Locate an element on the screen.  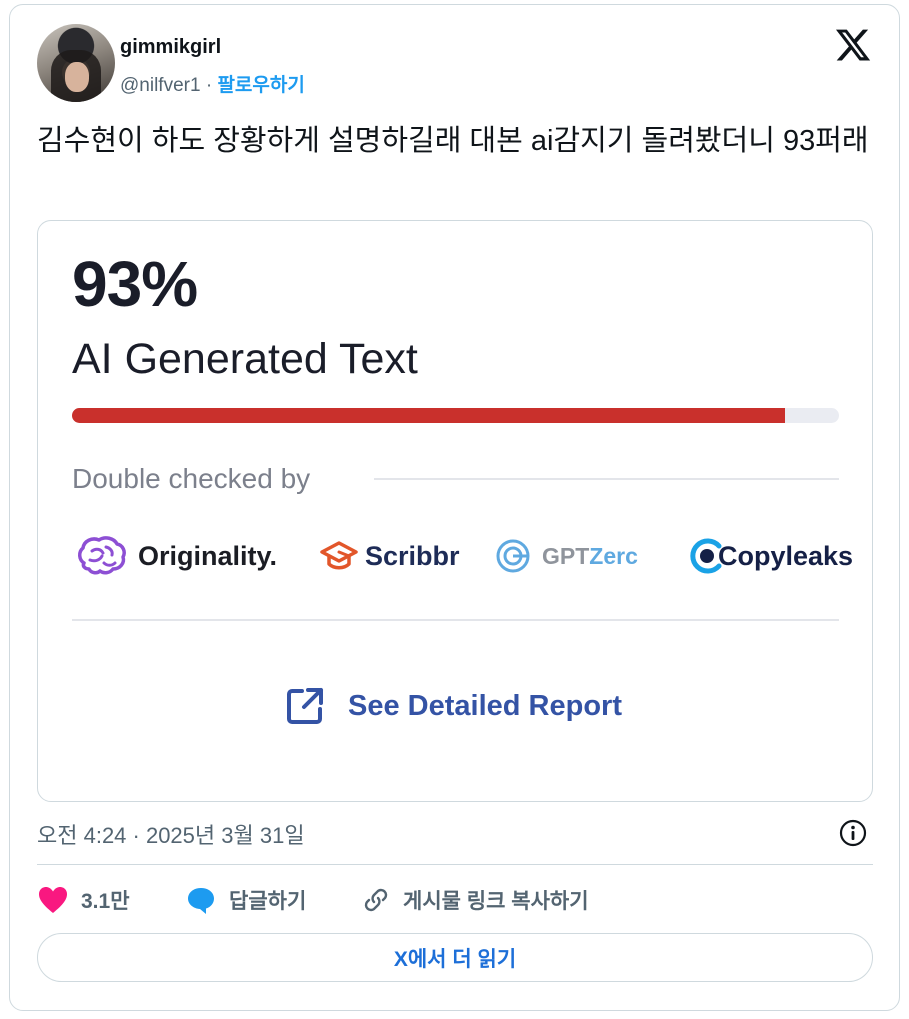
like-count: 3.1만 is located at coordinates (105, 901).